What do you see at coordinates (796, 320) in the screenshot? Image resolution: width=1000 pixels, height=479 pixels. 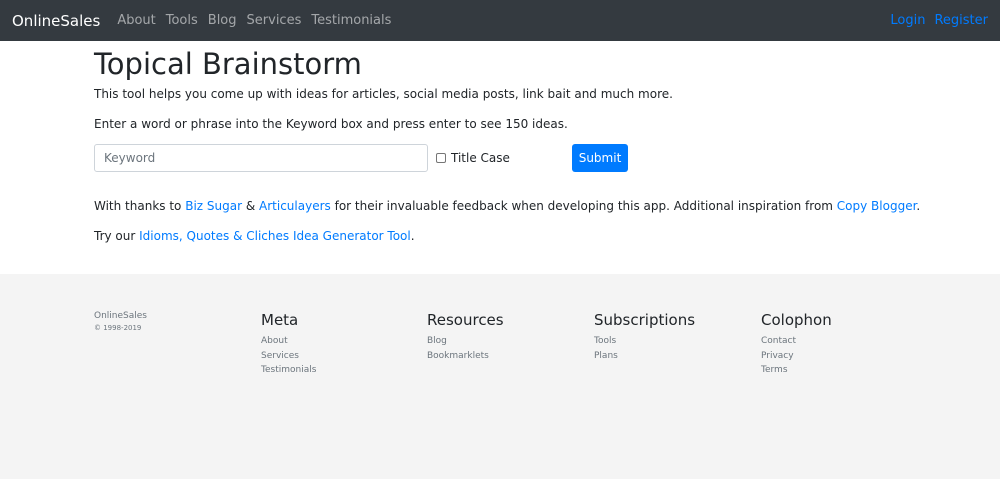 I see `footer-col-title: Colophon` at bounding box center [796, 320].